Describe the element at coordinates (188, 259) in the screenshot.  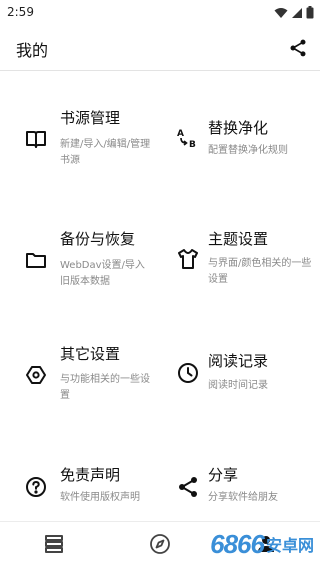
I see `tshirt-icon` at that location.